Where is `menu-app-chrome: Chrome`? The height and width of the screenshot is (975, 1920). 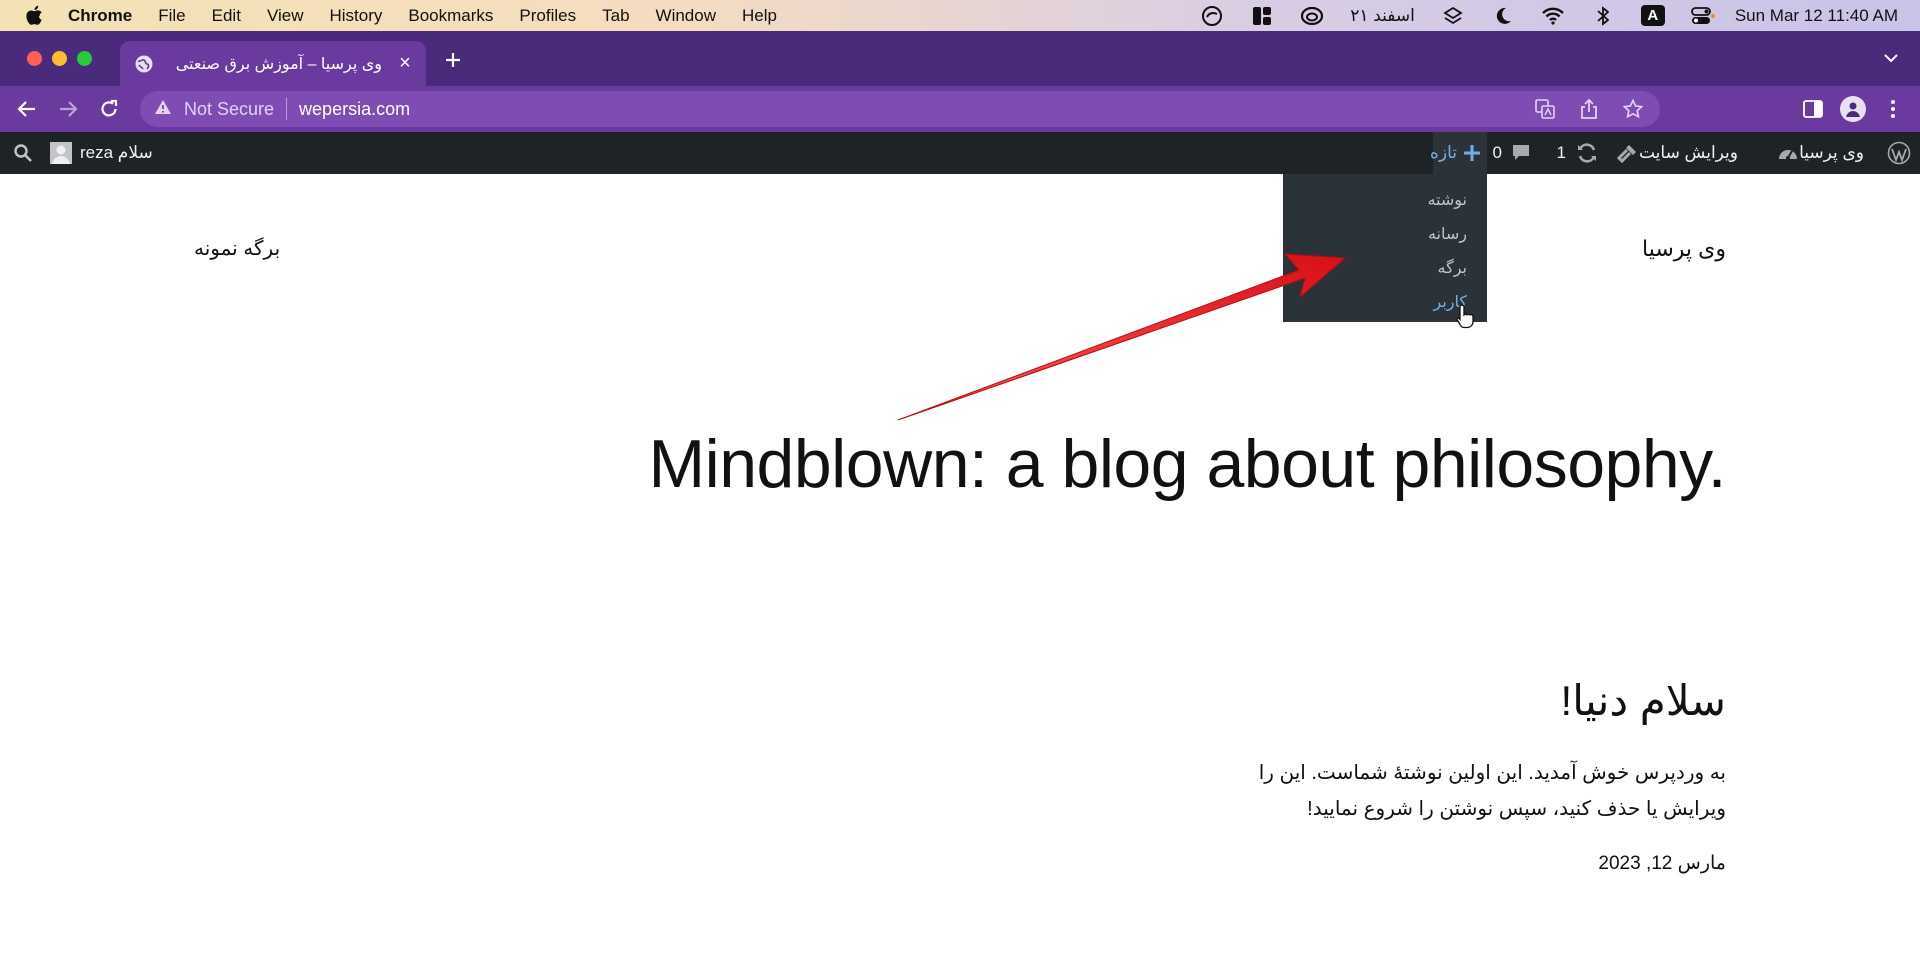
menu-app-chrome: Chrome is located at coordinates (100, 16).